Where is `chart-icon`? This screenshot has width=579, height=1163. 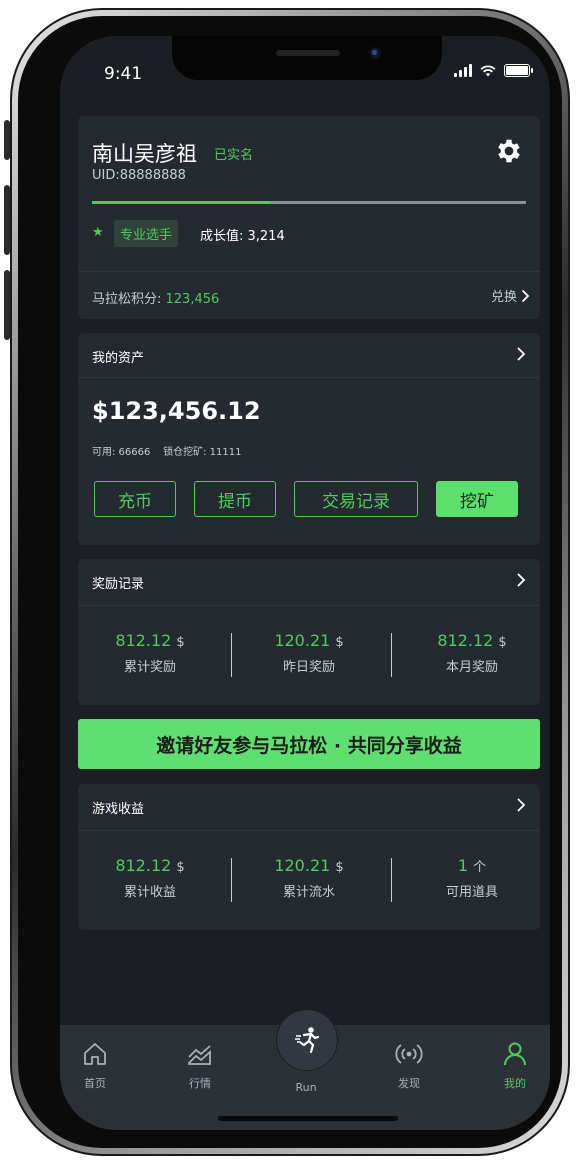
chart-icon is located at coordinates (199, 1055).